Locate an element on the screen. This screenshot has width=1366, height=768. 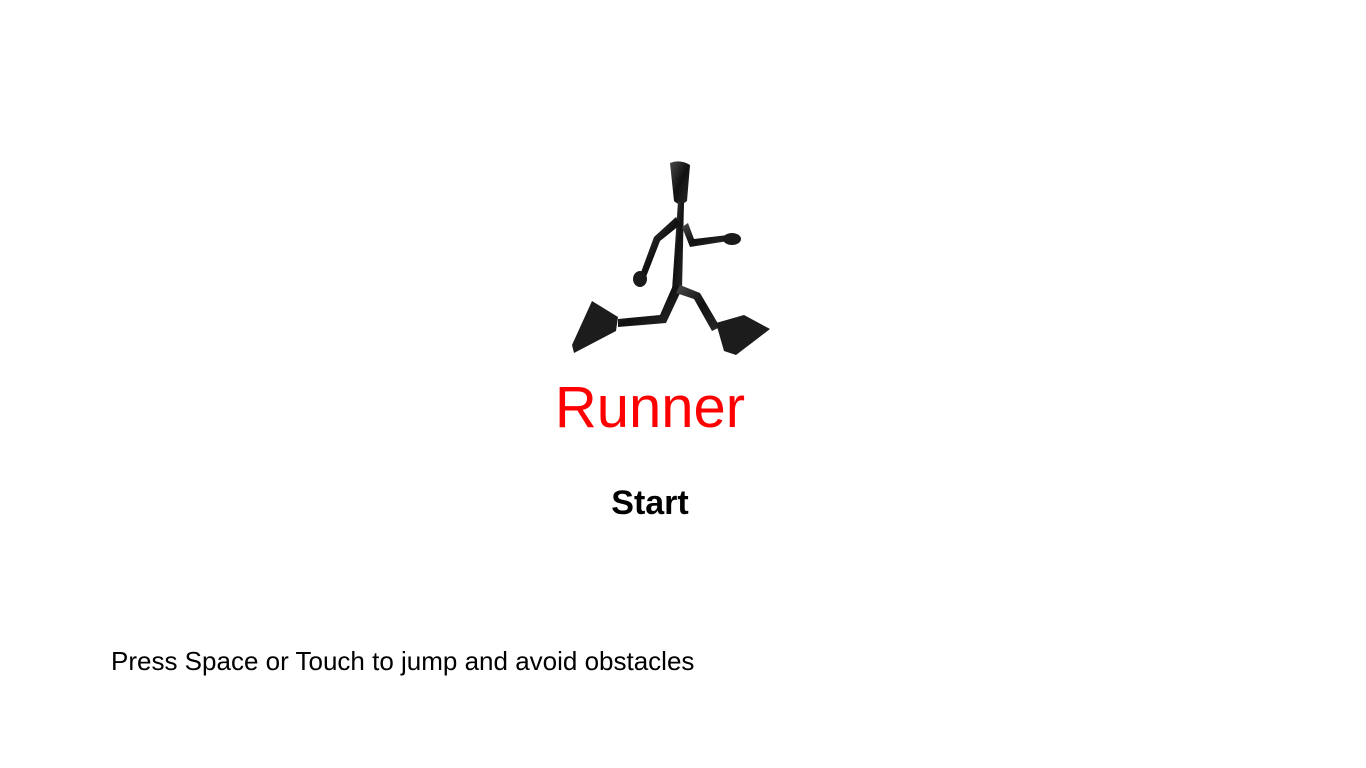
start-button: Start is located at coordinates (650, 503).